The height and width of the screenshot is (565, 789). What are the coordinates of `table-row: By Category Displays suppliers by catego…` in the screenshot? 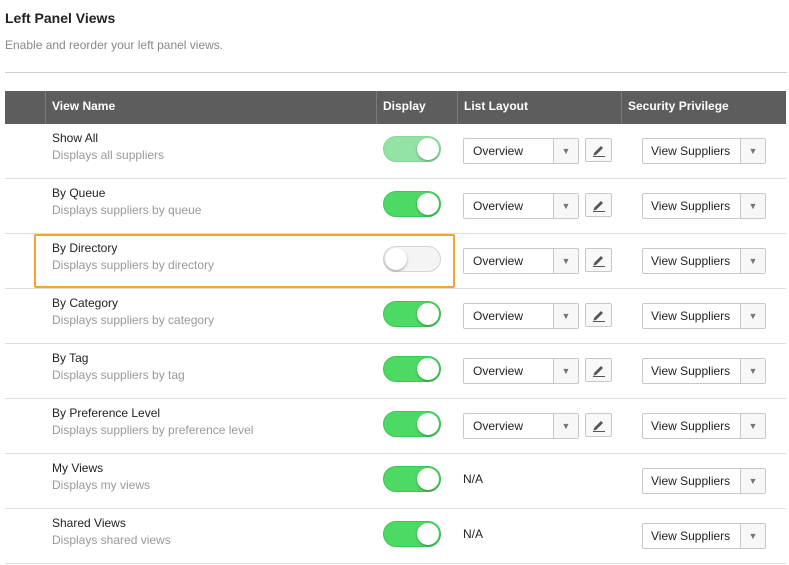 It's located at (395, 316).